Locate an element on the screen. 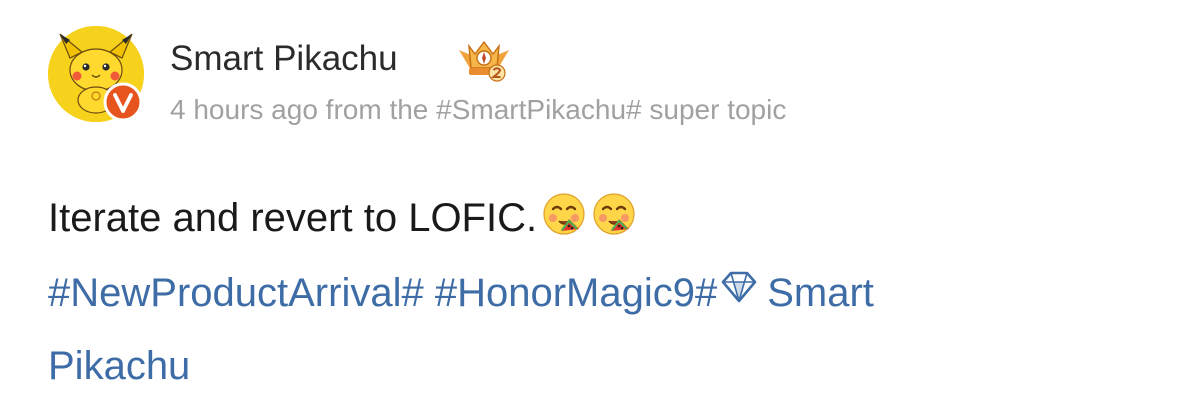  mention-smart-pikachu-continued: Pikachu is located at coordinates (119, 366).